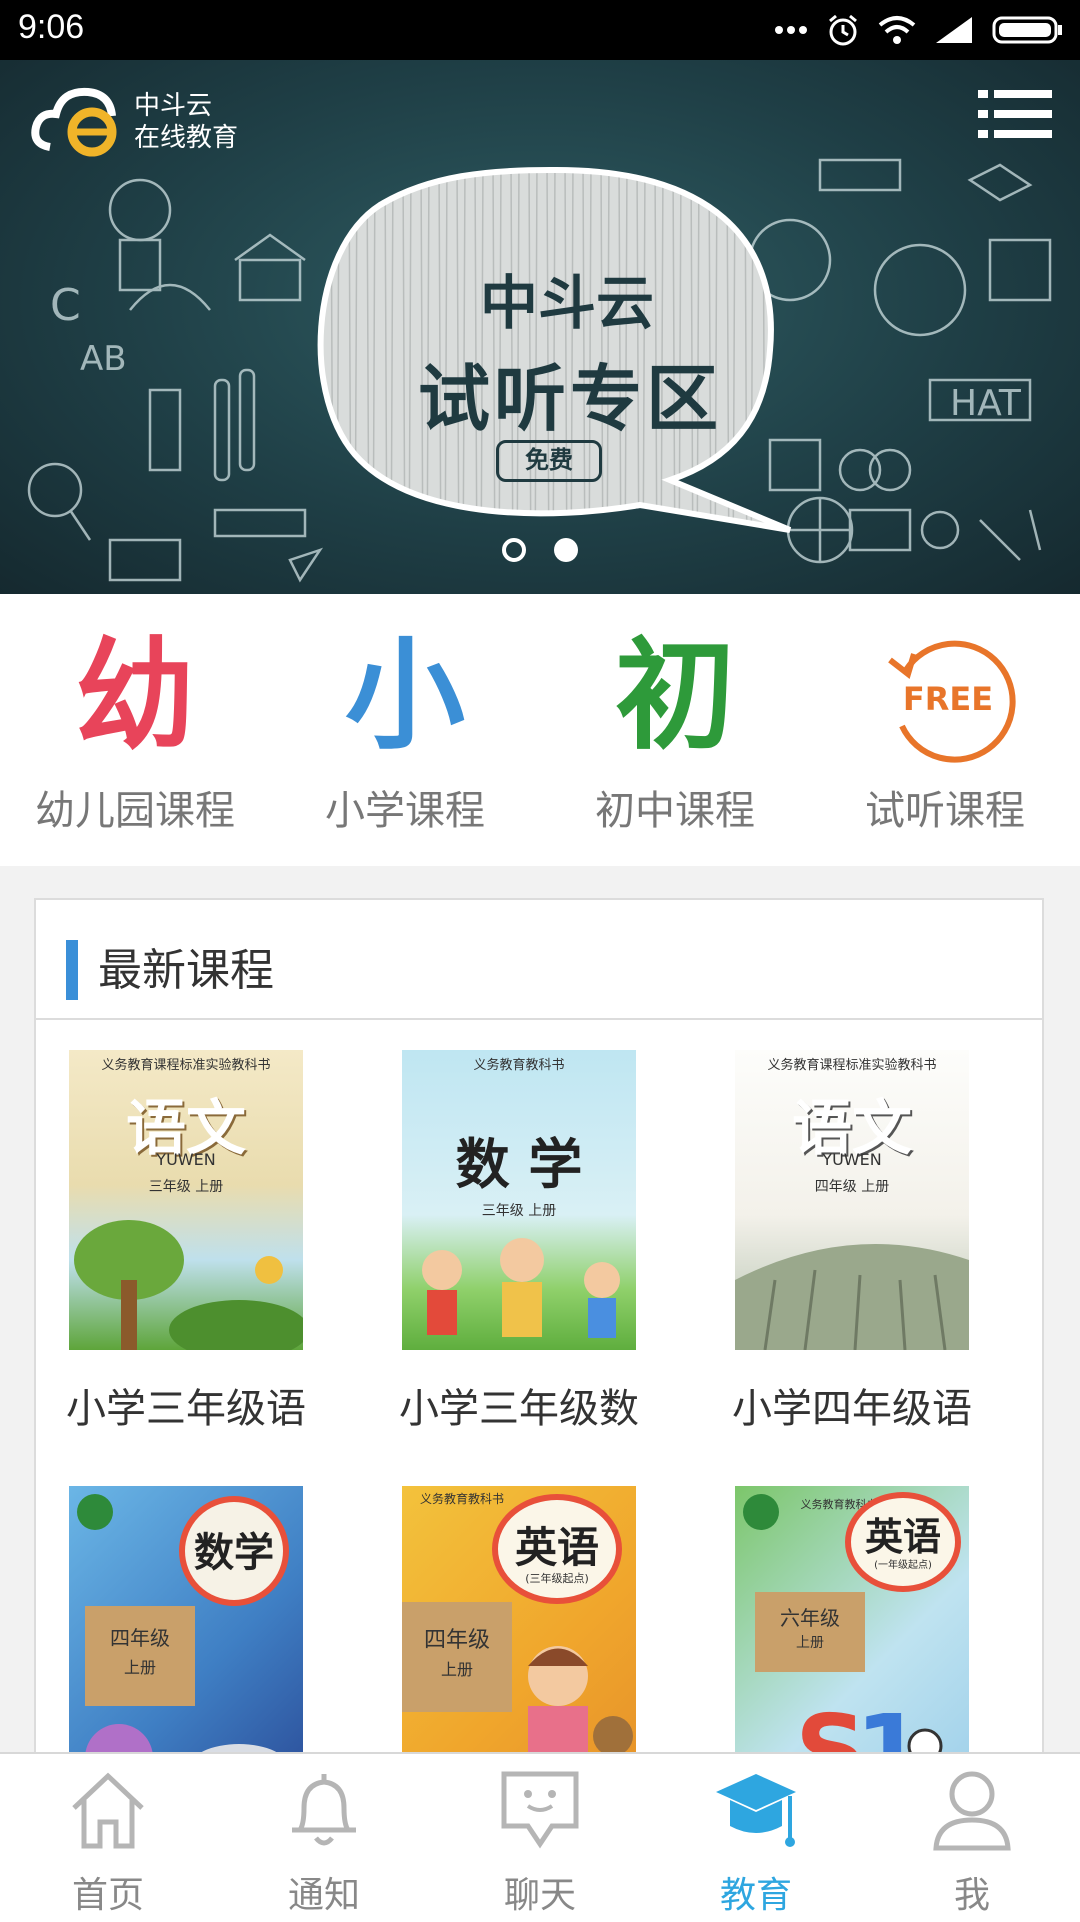 Image resolution: width=1080 pixels, height=1922 pixels. Describe the element at coordinates (134, 122) in the screenshot. I see `brand-logo: 中斗云 在线教育` at that location.